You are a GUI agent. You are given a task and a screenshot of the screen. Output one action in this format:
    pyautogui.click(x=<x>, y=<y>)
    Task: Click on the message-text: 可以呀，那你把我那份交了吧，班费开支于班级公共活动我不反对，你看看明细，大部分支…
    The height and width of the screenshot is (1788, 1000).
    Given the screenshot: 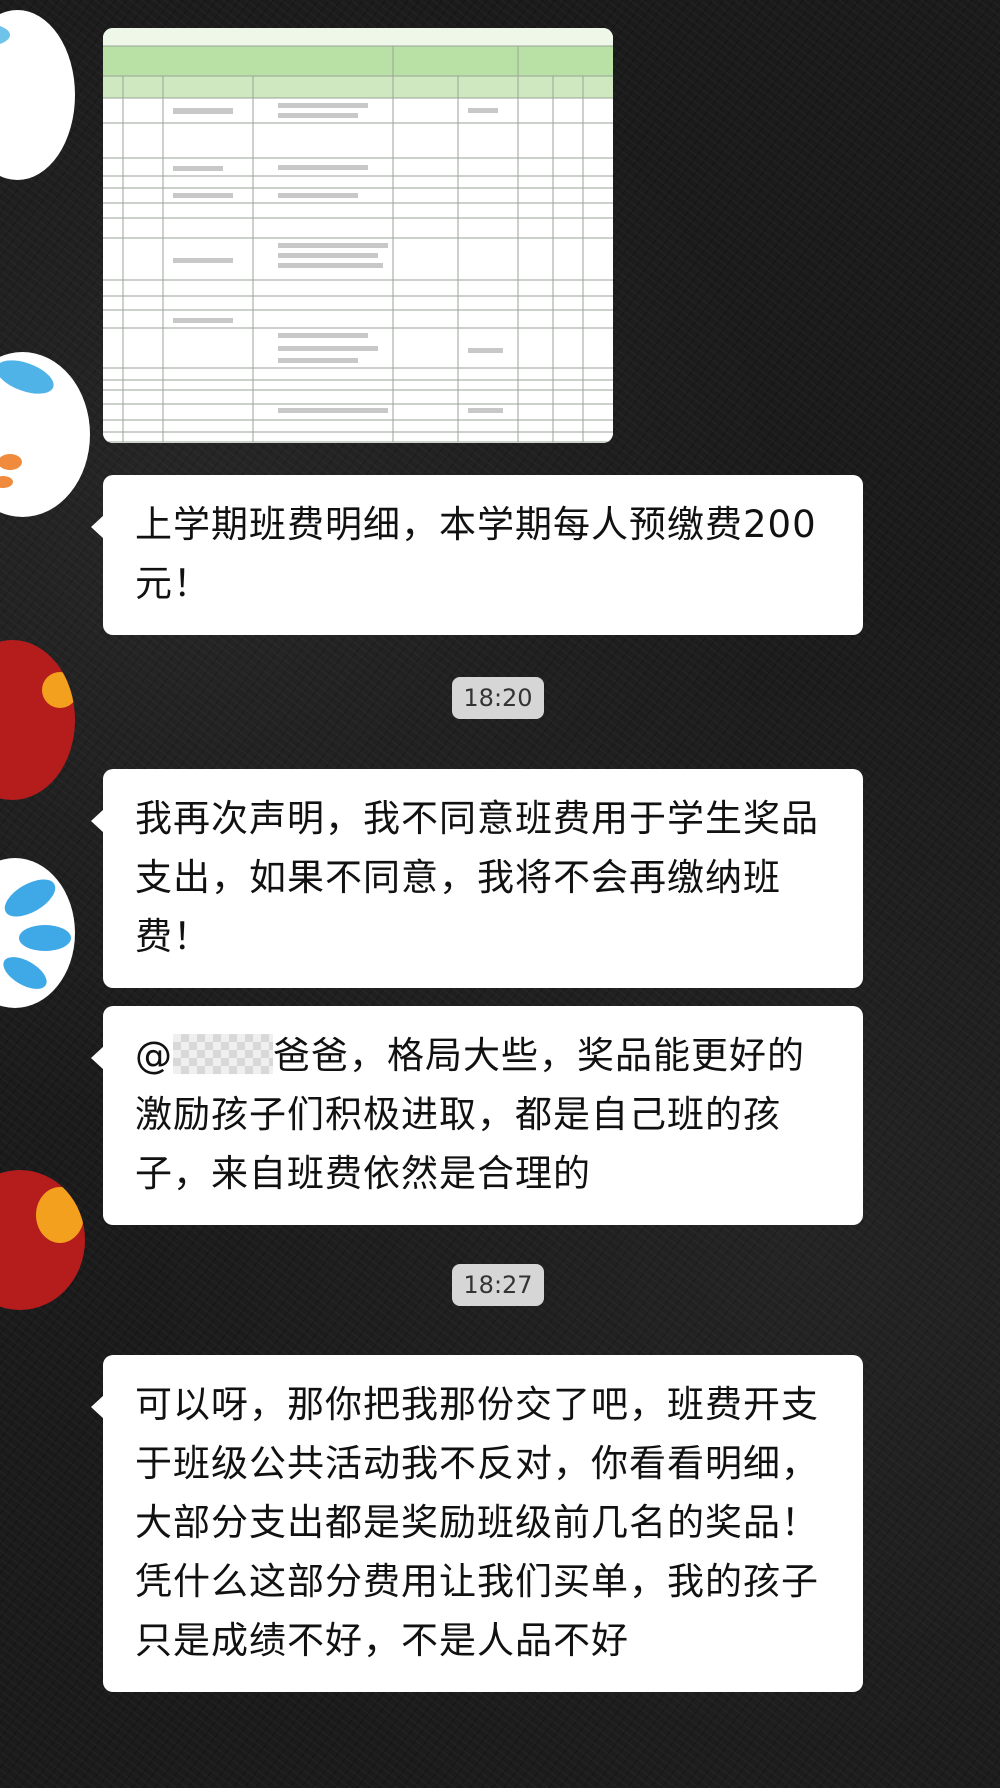 What is the action you would take?
    pyautogui.click(x=477, y=1522)
    